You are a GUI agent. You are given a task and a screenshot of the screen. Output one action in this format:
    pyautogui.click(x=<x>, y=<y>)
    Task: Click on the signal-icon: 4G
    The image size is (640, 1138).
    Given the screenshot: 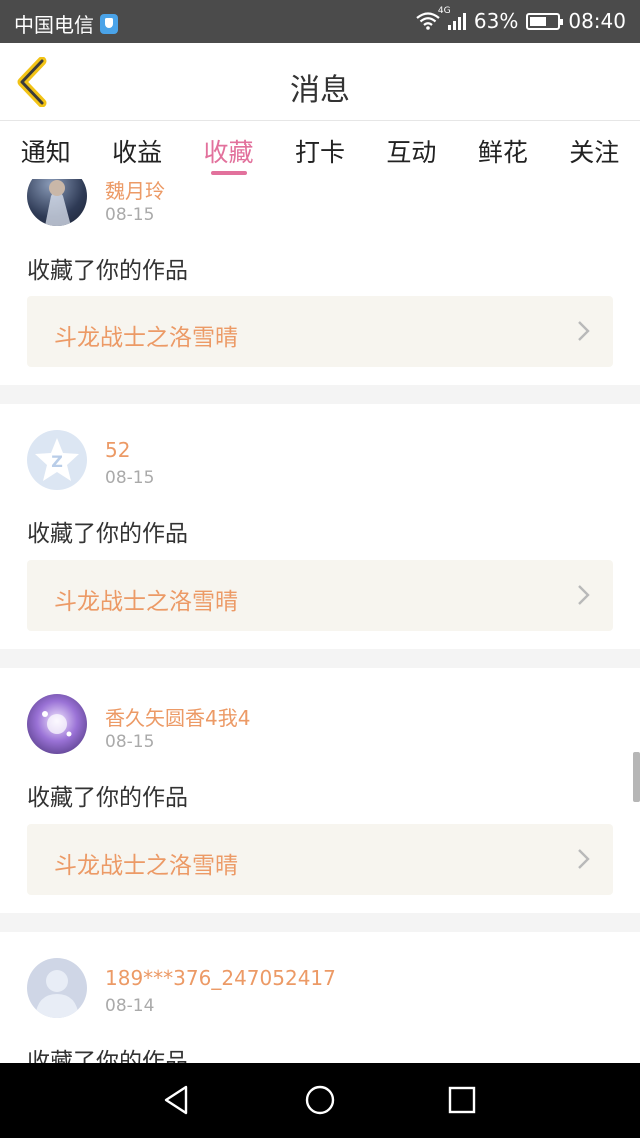 What is the action you would take?
    pyautogui.click(x=452, y=18)
    